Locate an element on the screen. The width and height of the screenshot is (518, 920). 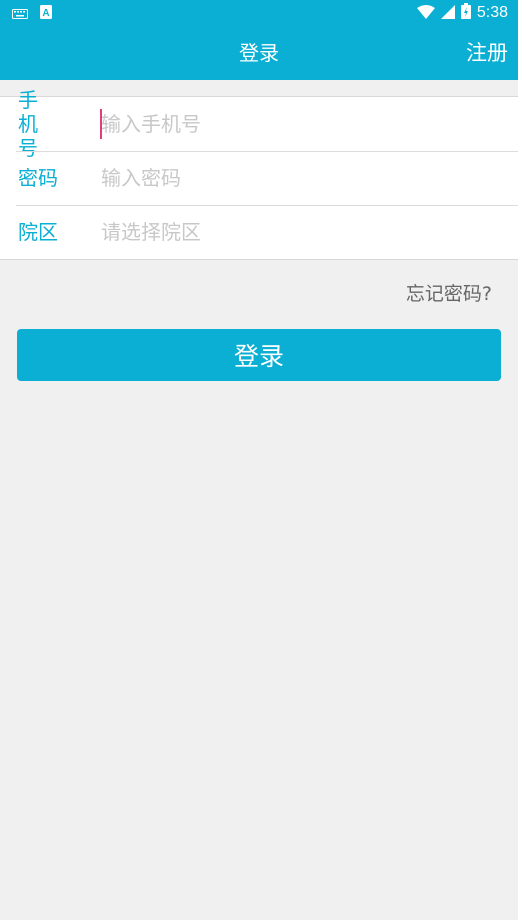
app-bar: 登录 注册 is located at coordinates (259, 53).